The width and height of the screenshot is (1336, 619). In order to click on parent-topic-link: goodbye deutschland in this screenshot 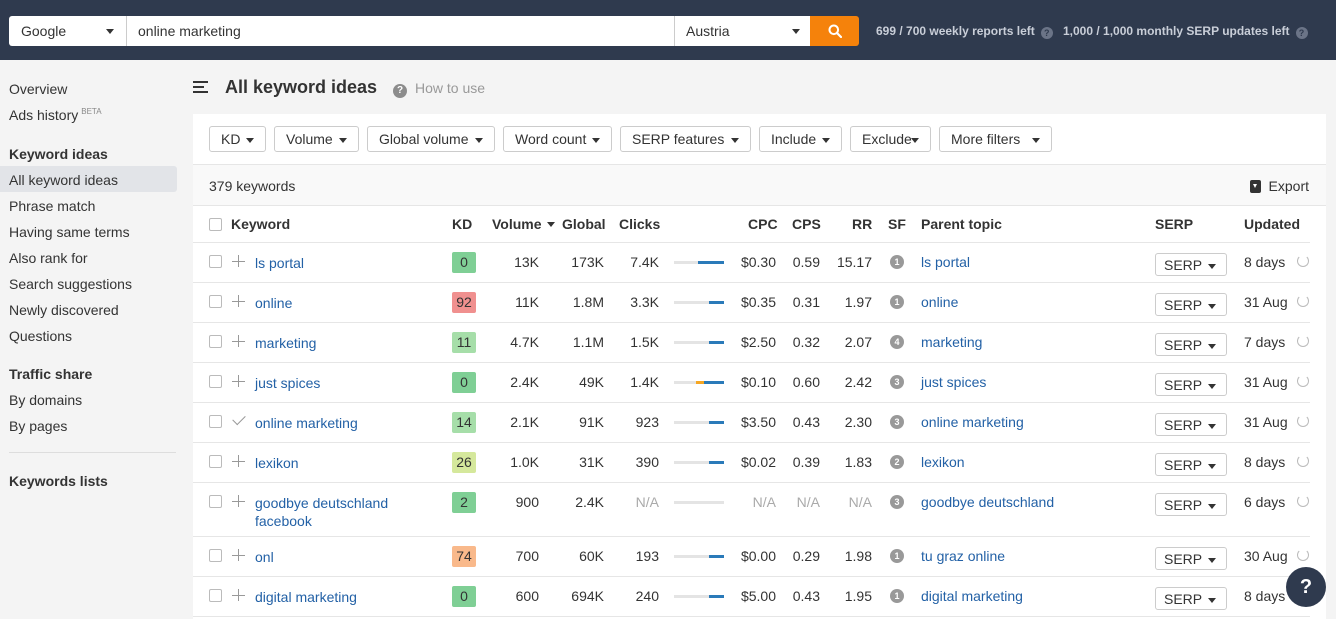, I will do `click(987, 502)`.